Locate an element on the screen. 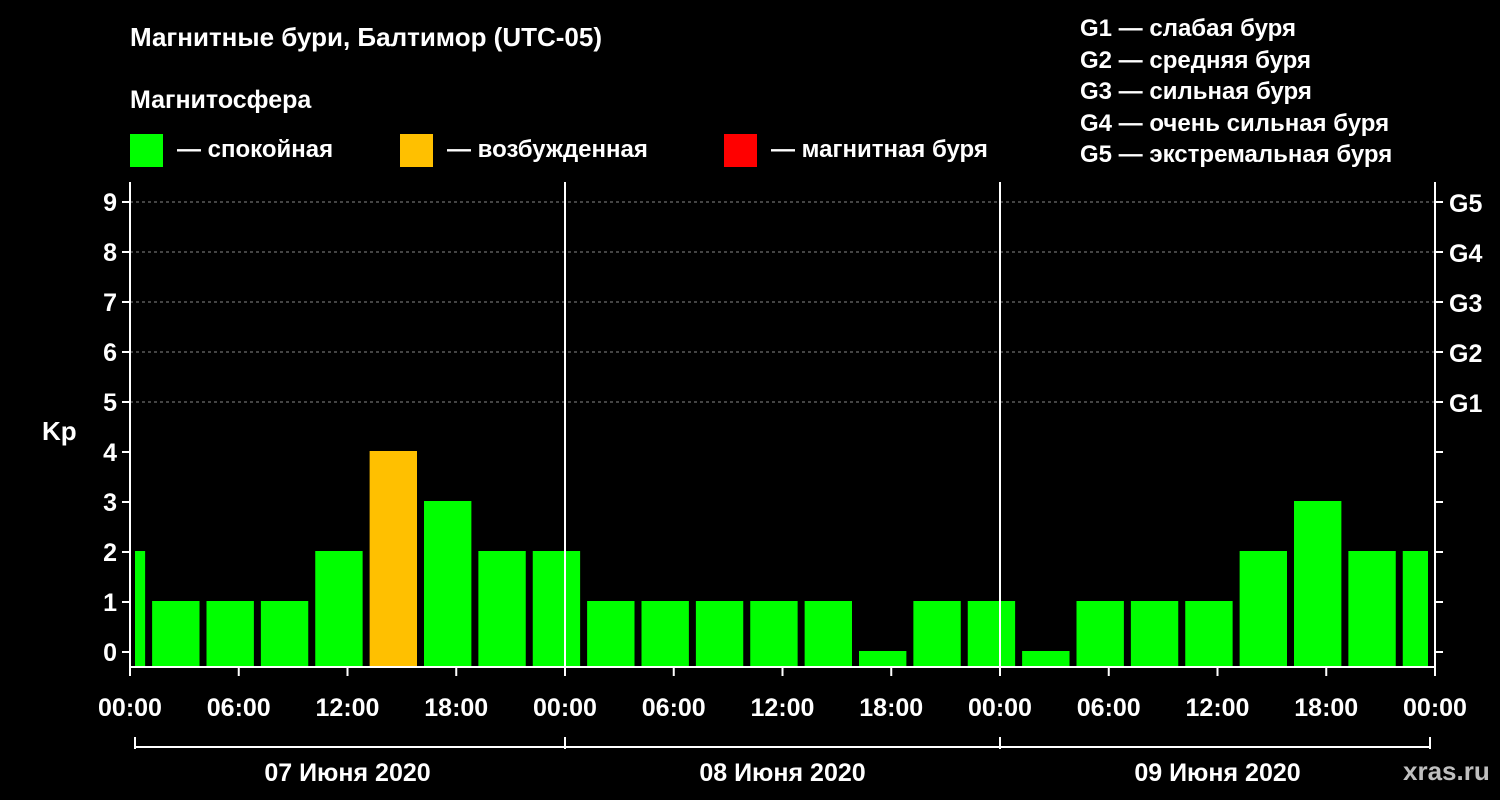 Image resolution: width=1500 pixels, height=800 pixels. g-scale-tick-label: G1 is located at coordinates (1465, 404).